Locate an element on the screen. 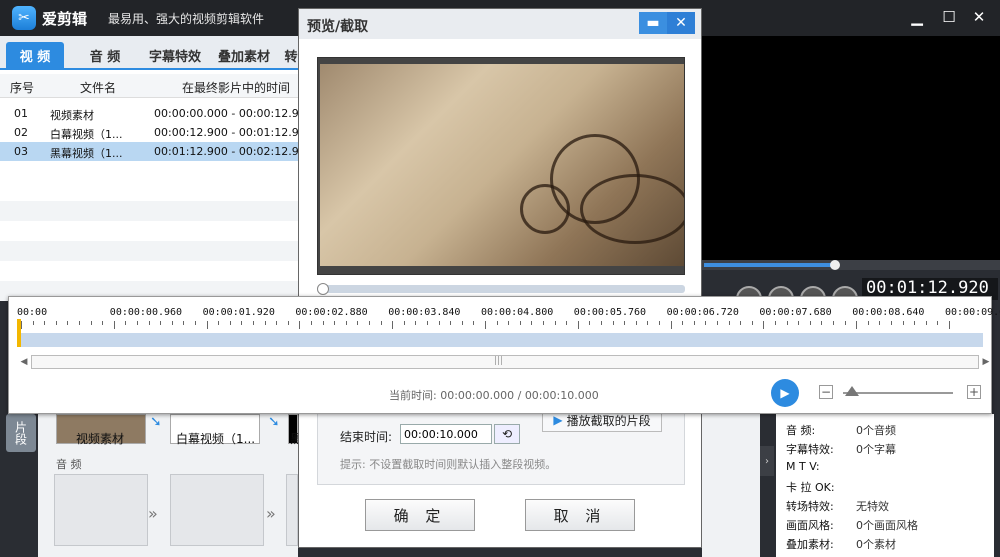 This screenshot has height=557, width=1000. table-row: 02 白幕视频（1... 00:00:12.900 - 00:01:12.9 is located at coordinates (150, 132).